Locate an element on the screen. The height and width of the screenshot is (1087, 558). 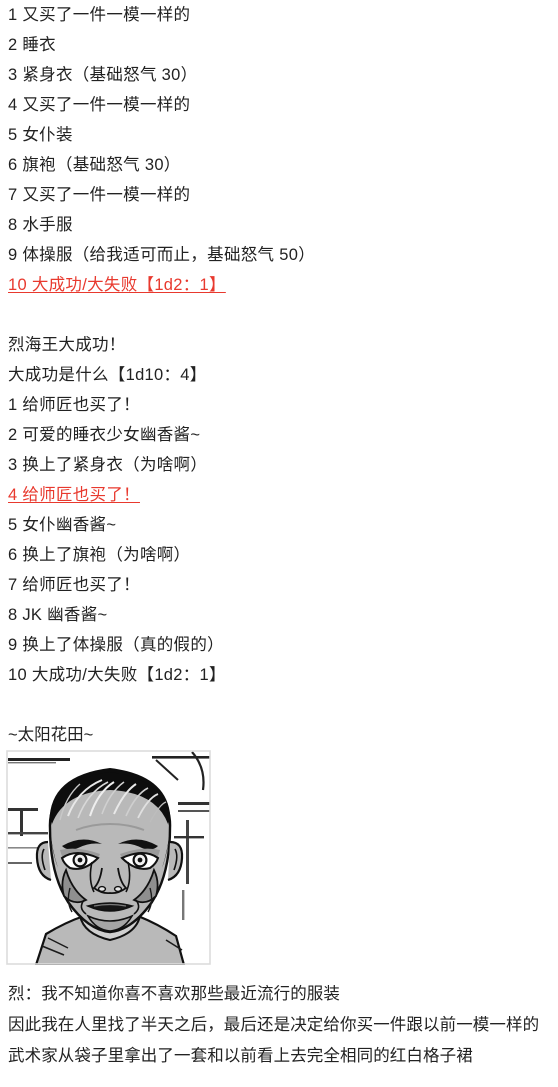
list-item: 4 又买了一件一模一样的 is located at coordinates (99, 105).